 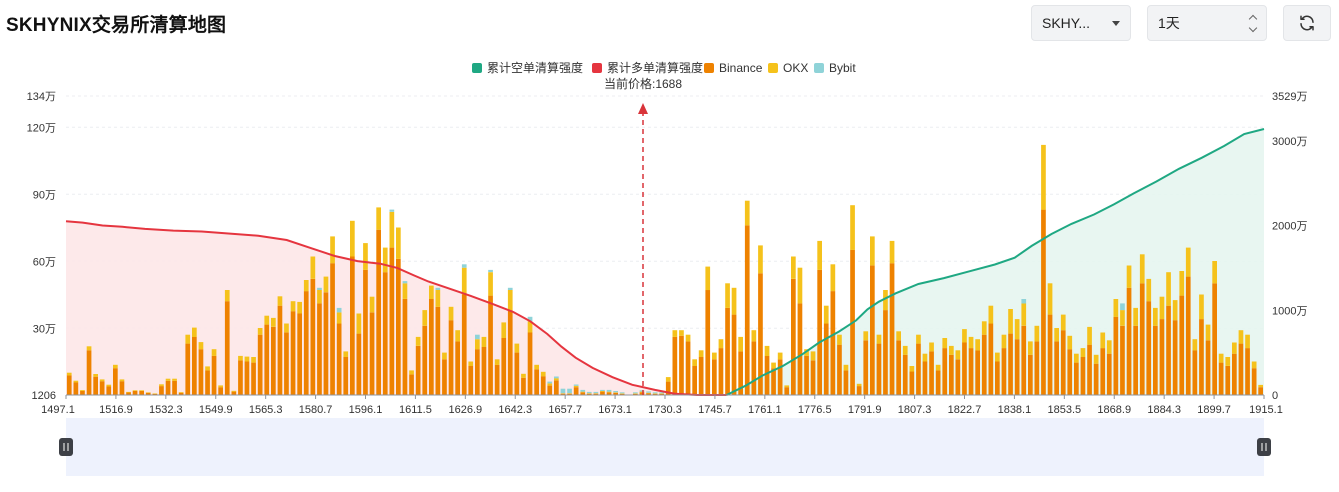 What do you see at coordinates (665, 447) in the screenshot?
I see `range-slider` at bounding box center [665, 447].